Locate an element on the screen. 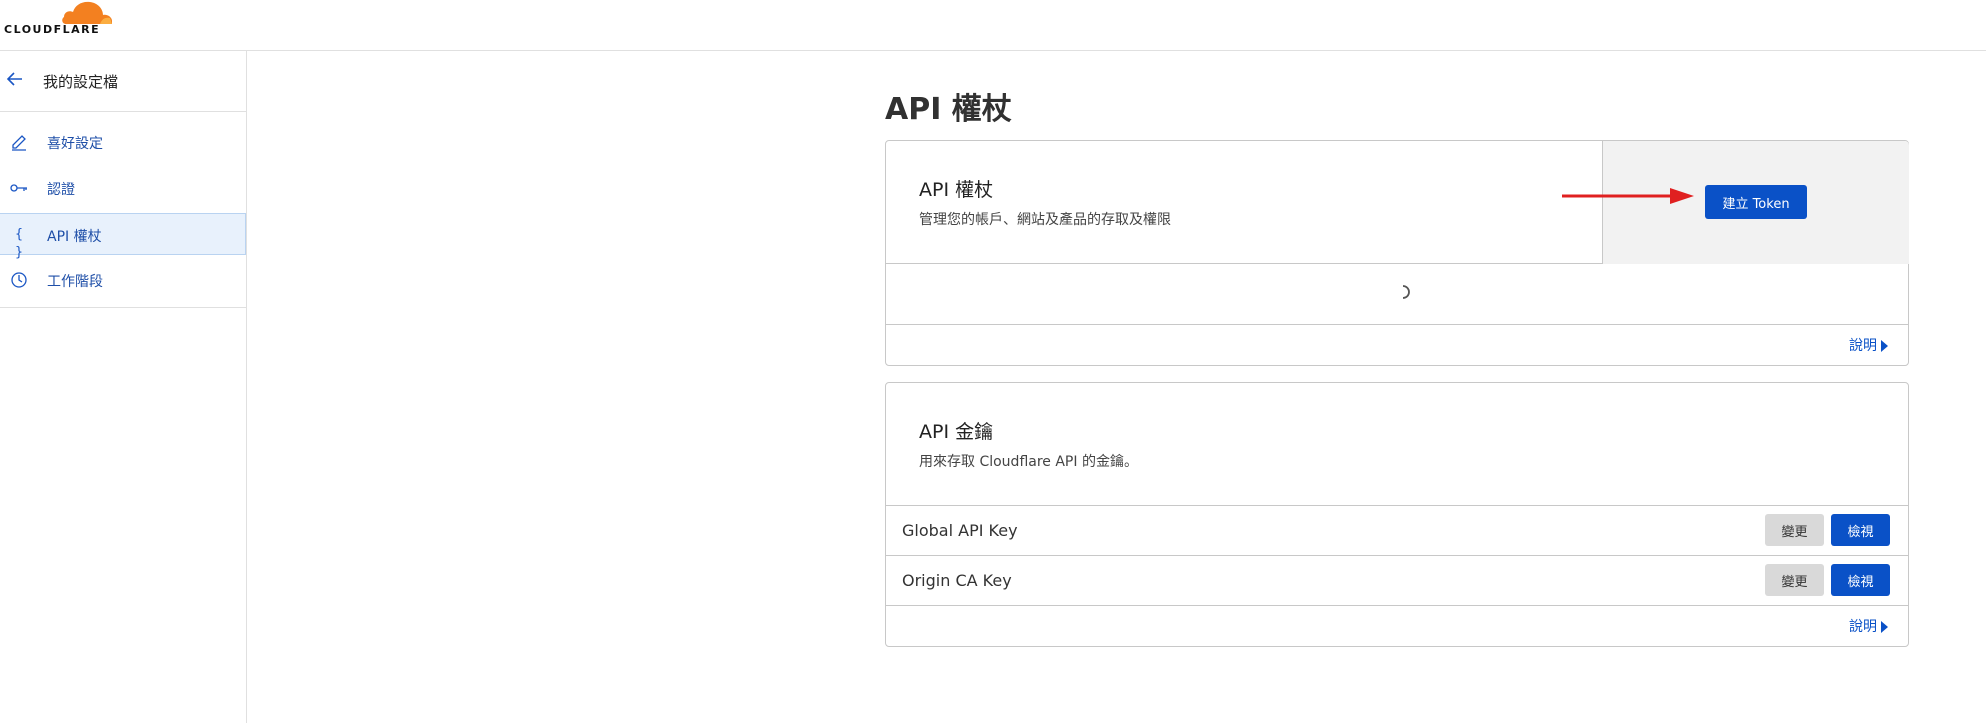  sidebar-divider is located at coordinates (123, 307).